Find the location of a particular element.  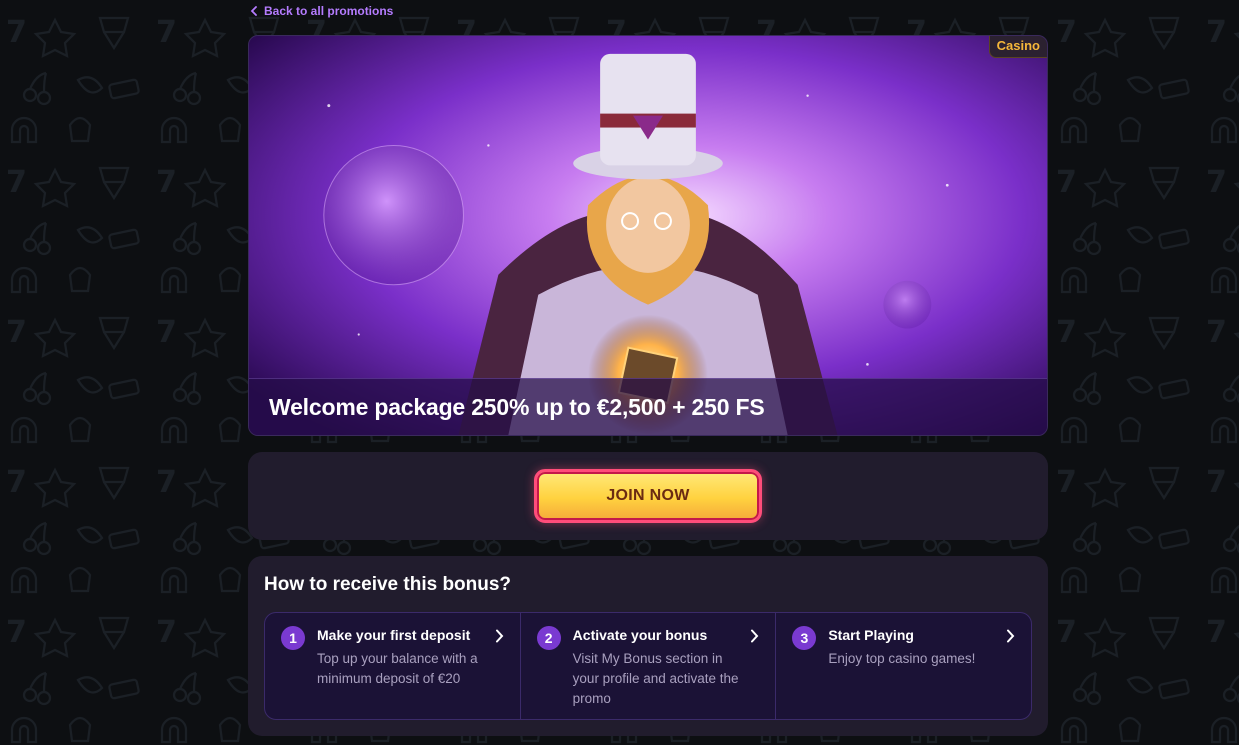

step-number: 1 is located at coordinates (293, 638).